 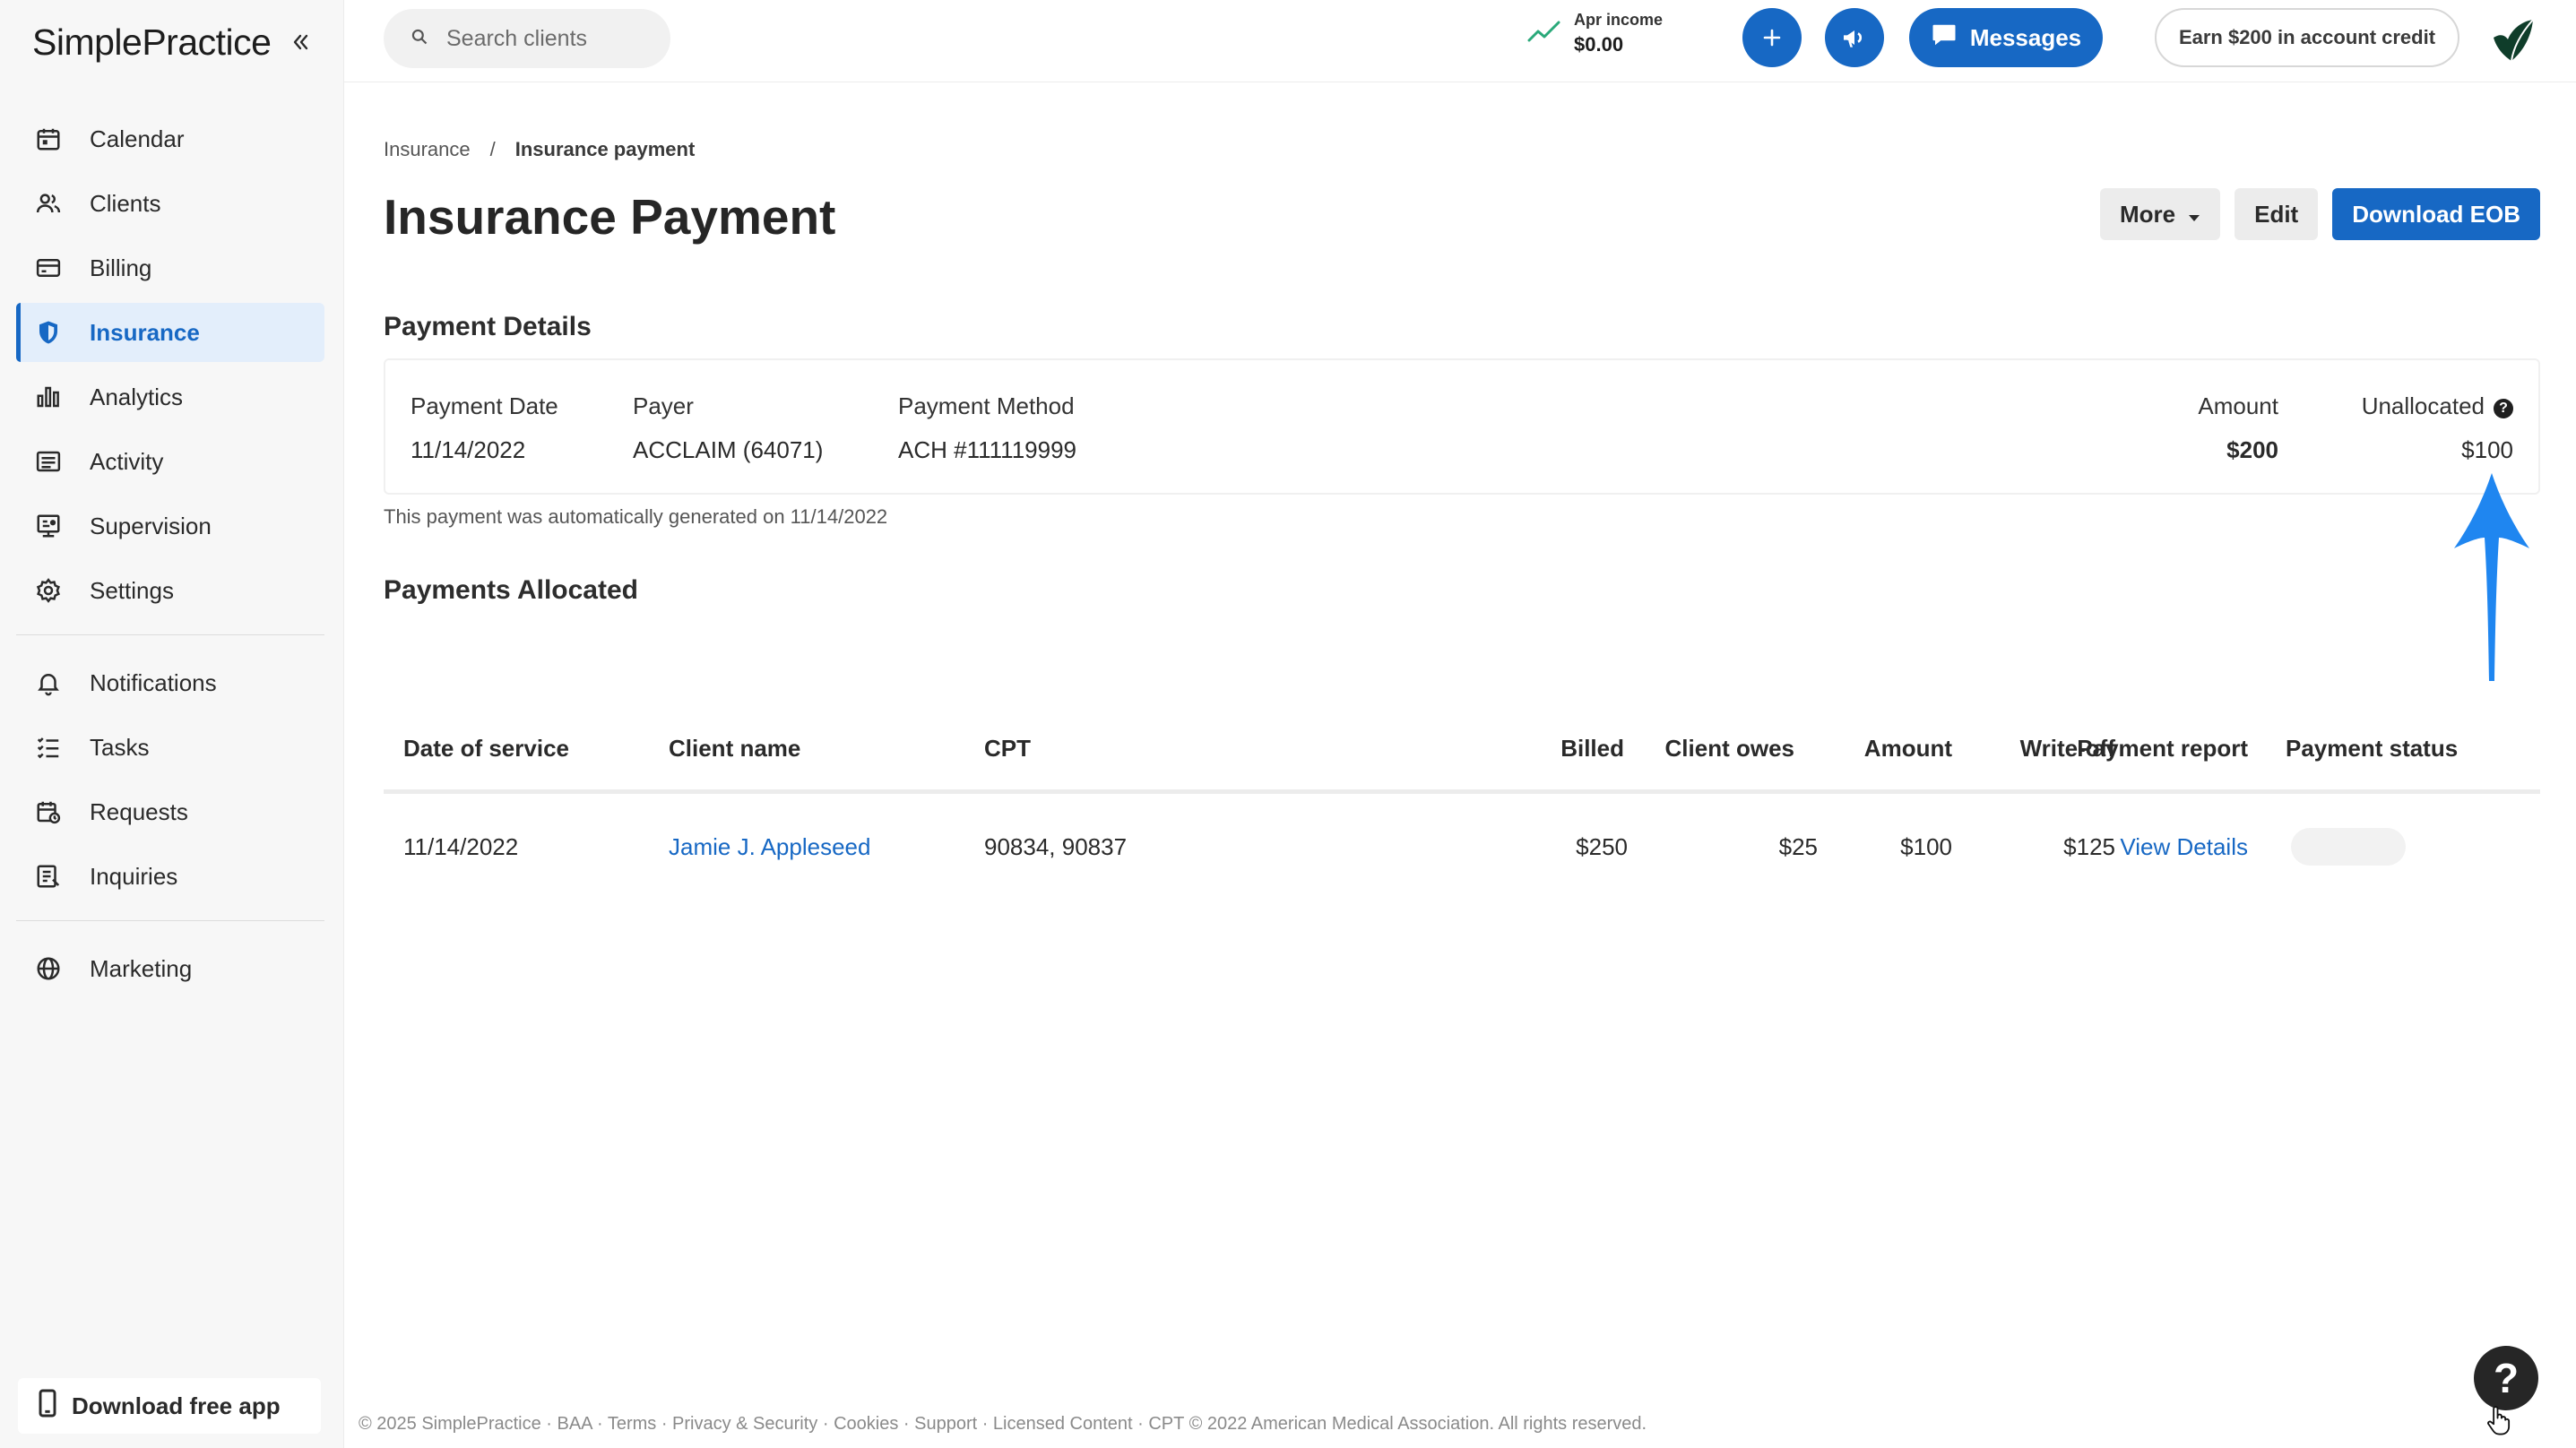 What do you see at coordinates (2319, 214) in the screenshot?
I see `page-actions: More Edit Download EOB` at bounding box center [2319, 214].